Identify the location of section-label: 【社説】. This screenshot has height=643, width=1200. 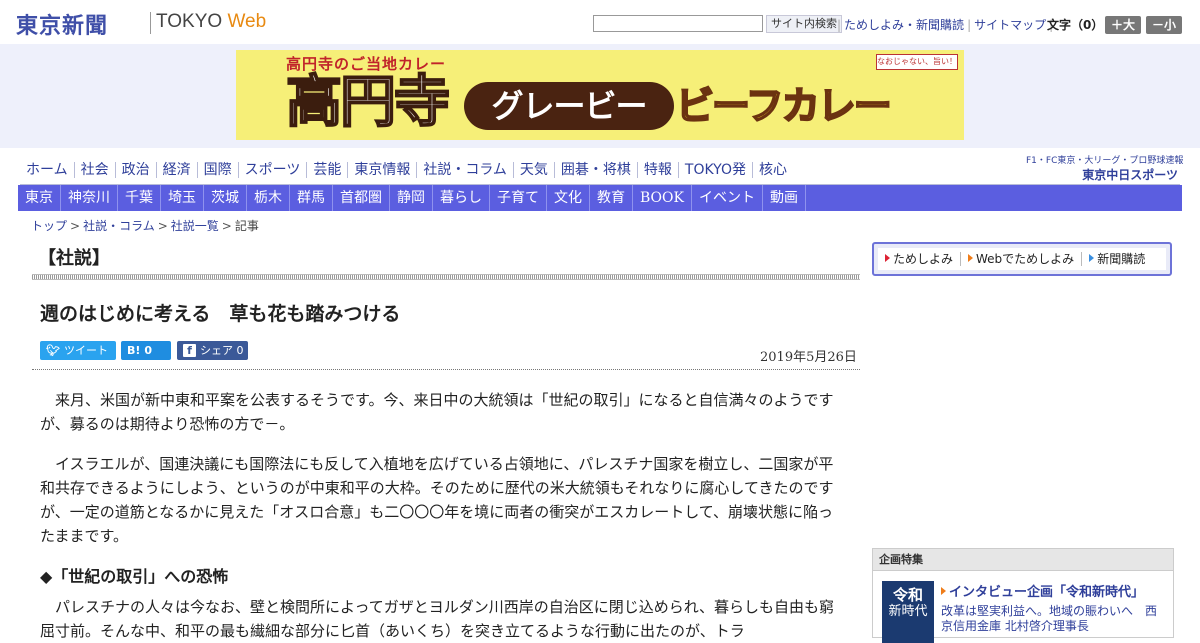
(74, 258).